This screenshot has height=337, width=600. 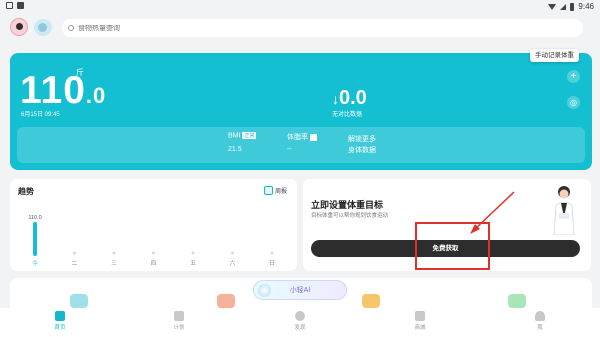 I want to click on weight-unit: 斤, so click(x=80, y=72).